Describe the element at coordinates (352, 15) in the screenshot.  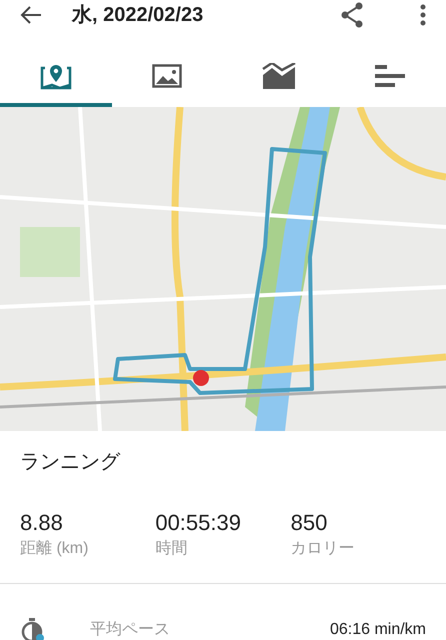
I see `share-icon` at that location.